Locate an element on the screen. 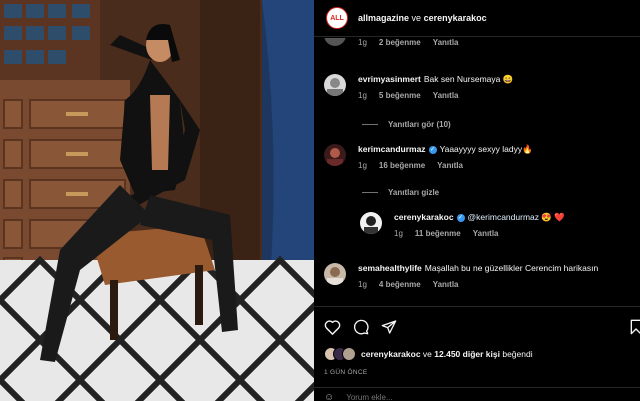 This screenshot has height=401, width=640. liked-by-connector: ve is located at coordinates (427, 354).